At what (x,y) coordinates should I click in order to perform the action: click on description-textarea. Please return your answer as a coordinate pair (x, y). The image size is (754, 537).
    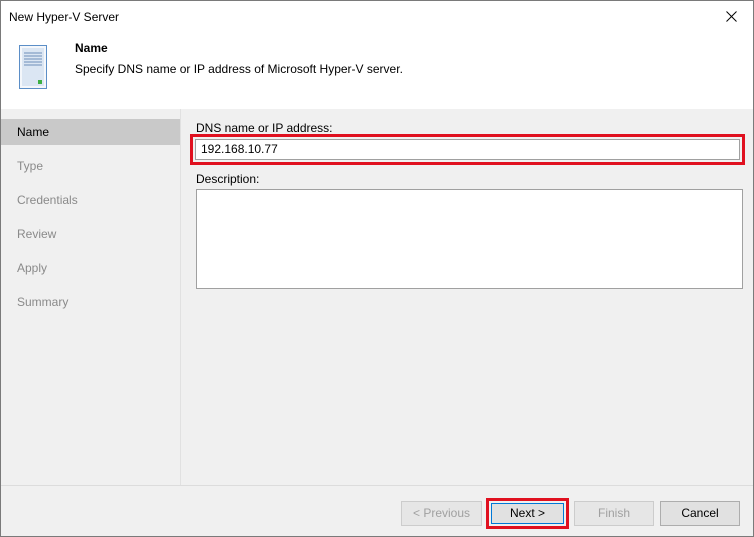
    Looking at the image, I should click on (469, 239).